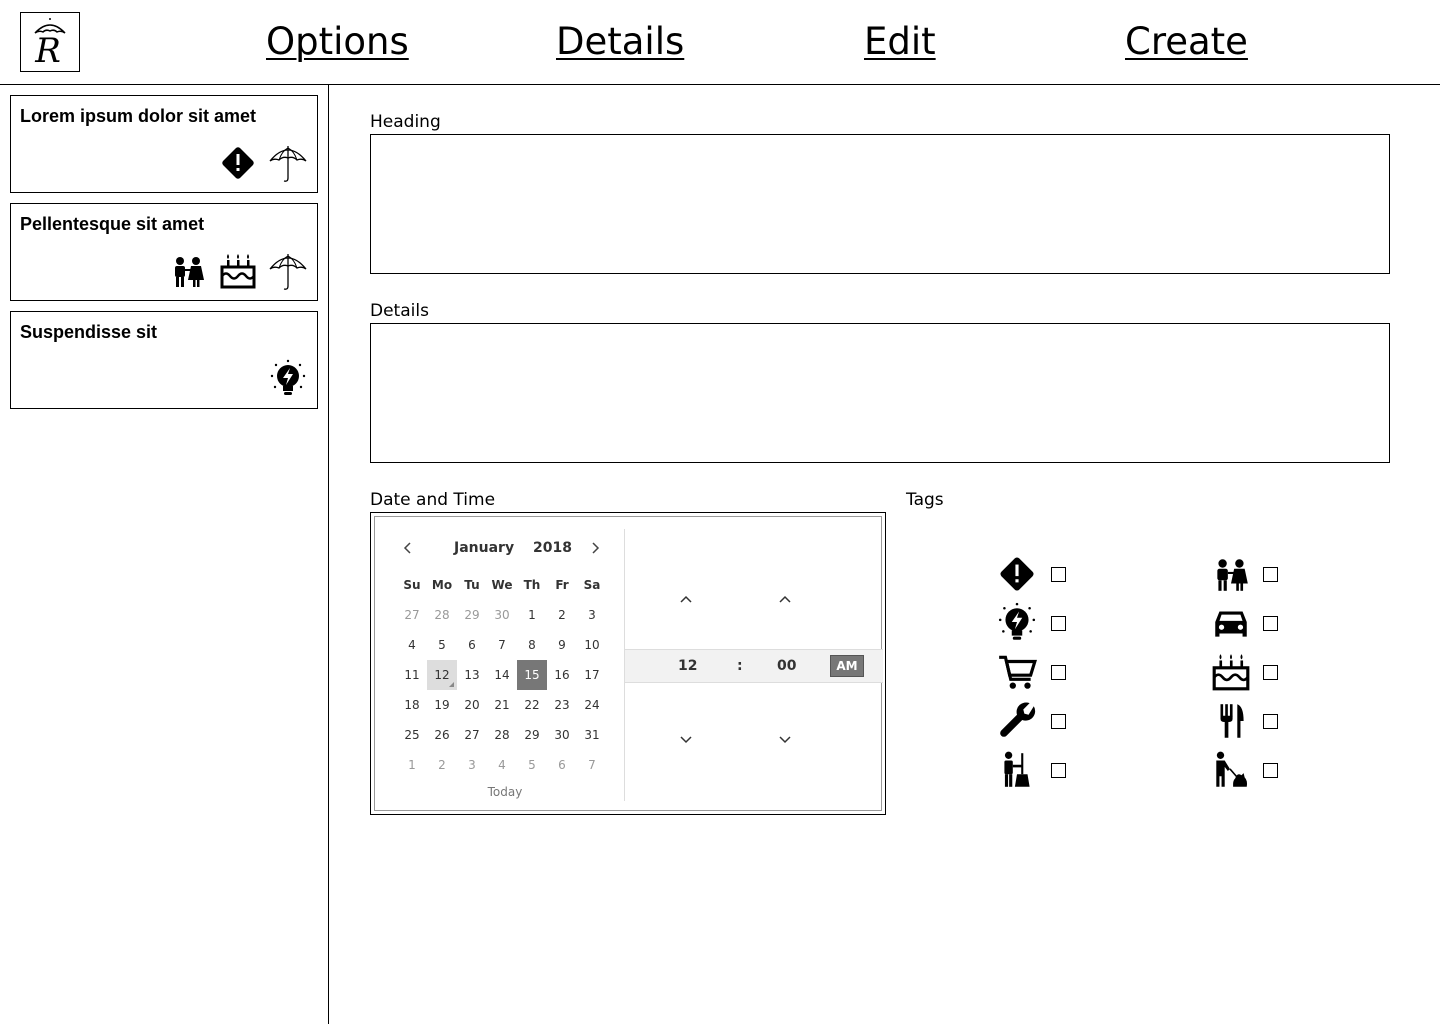 This screenshot has width=1440, height=1024. I want to click on hour-increment-button, so click(686, 600).